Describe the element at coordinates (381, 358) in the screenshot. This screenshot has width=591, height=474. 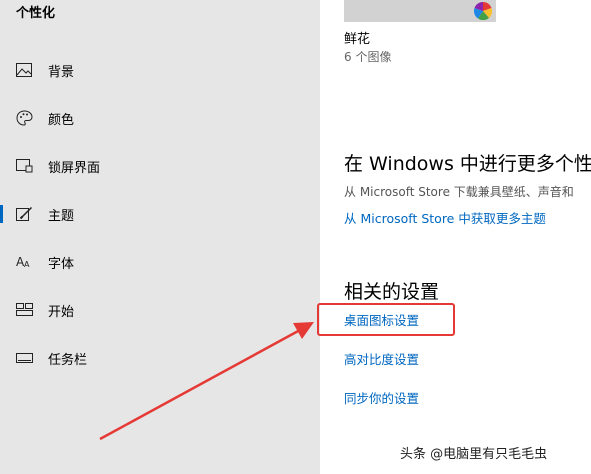
I see `high-contrast-settings-link: 高对比度设置` at that location.